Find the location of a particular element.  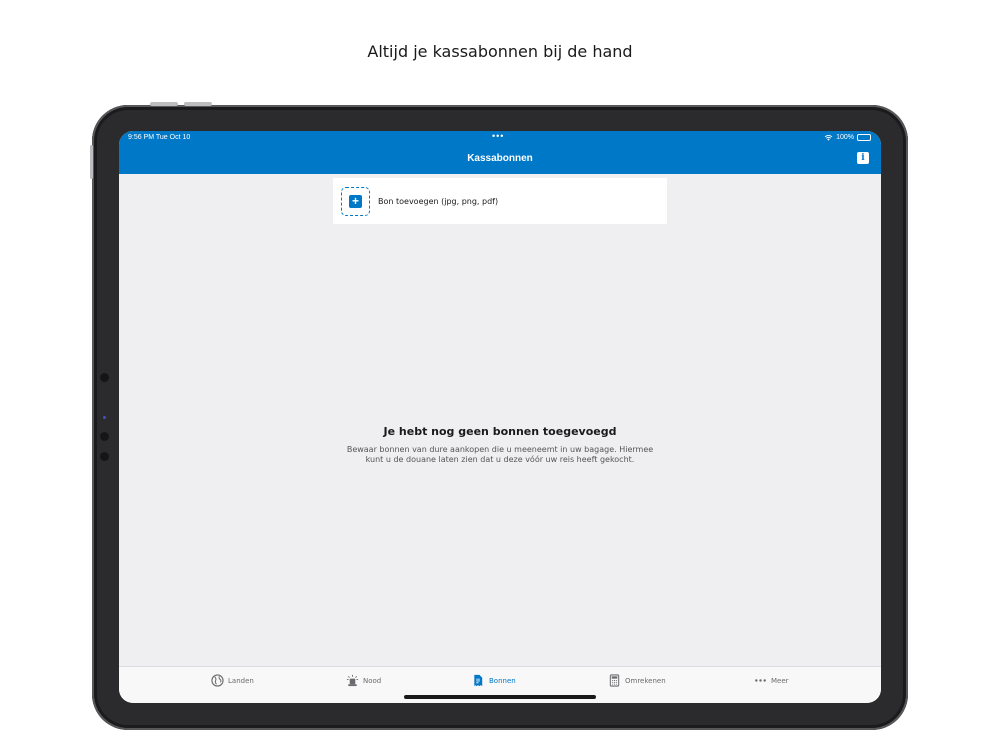

volume-up-hardware-button is located at coordinates (164, 104).